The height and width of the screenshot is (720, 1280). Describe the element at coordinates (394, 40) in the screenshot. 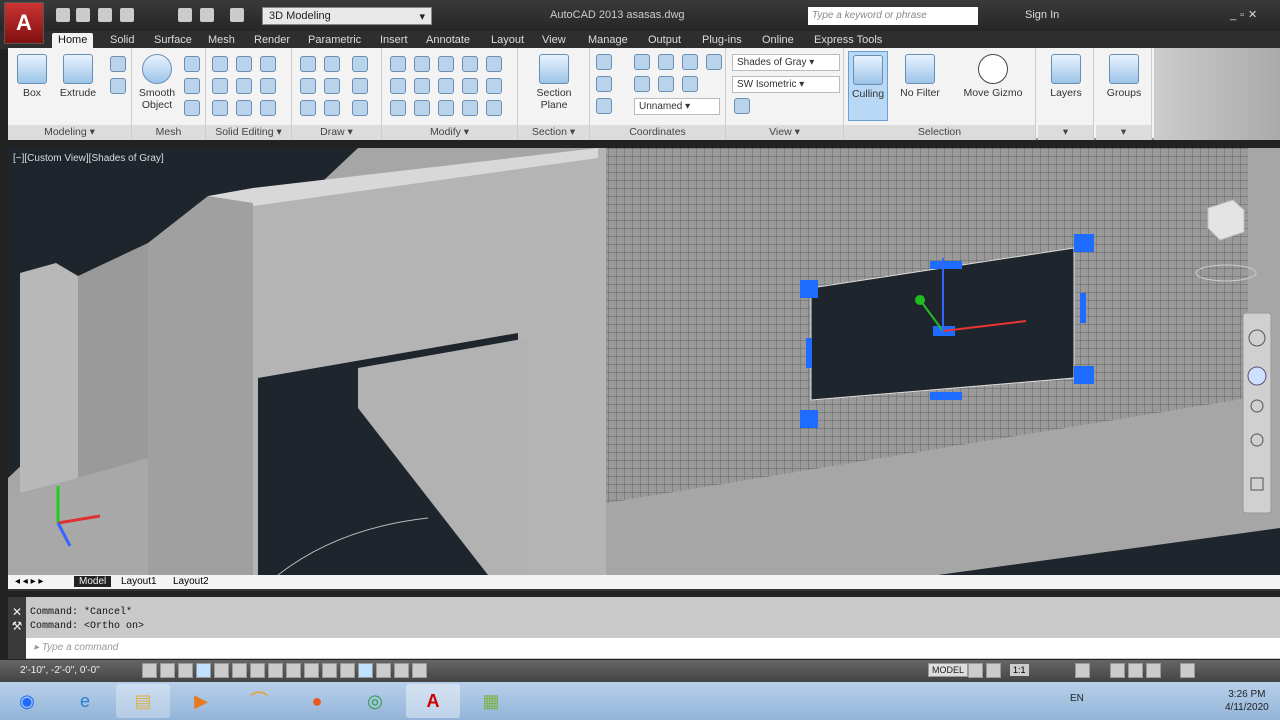

I see `tab-insert: Insert` at that location.